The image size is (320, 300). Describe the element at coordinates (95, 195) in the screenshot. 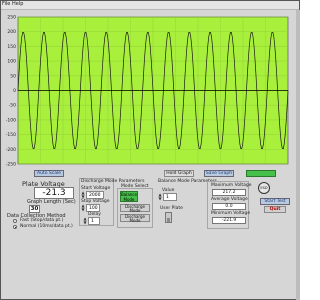

I see `start-voltage-field: 2000` at that location.